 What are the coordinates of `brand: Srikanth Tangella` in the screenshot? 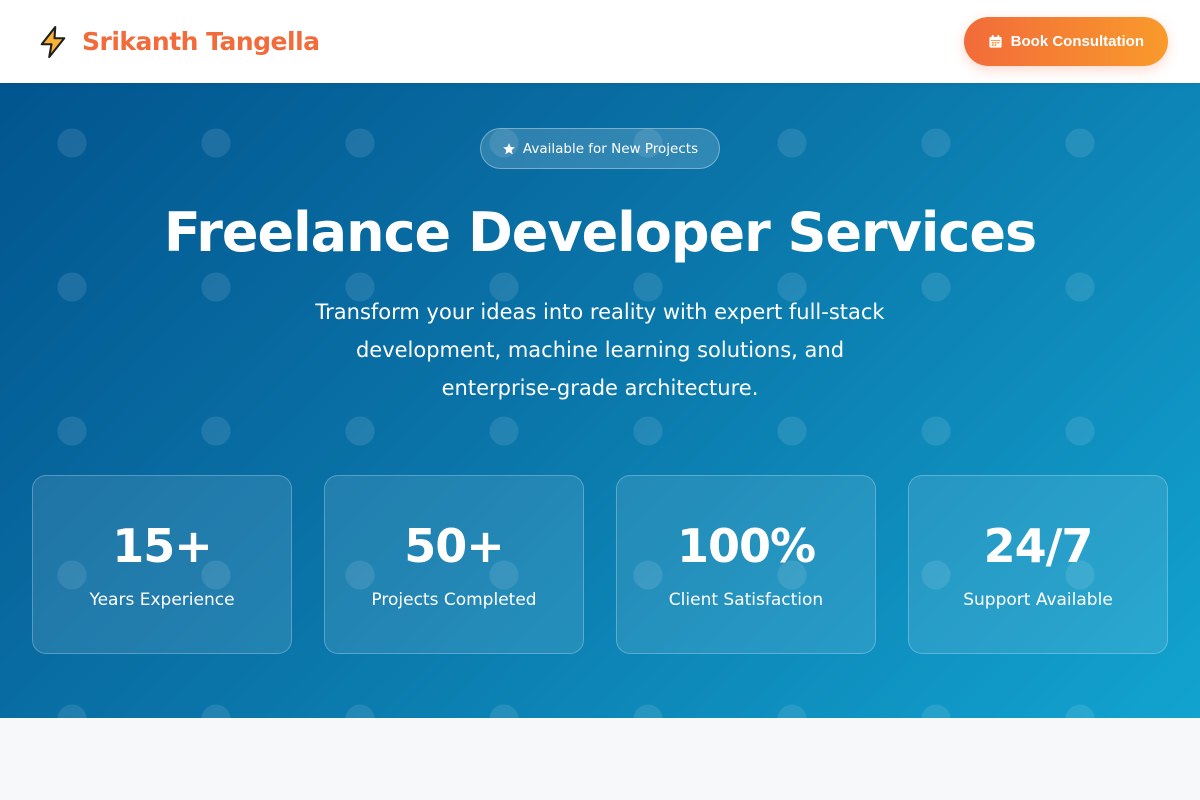 It's located at (177, 42).